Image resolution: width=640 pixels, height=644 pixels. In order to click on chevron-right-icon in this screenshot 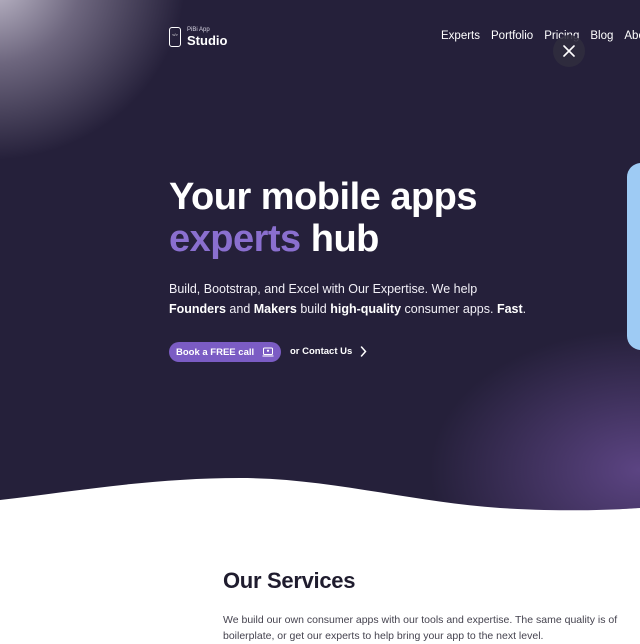, I will do `click(364, 351)`.